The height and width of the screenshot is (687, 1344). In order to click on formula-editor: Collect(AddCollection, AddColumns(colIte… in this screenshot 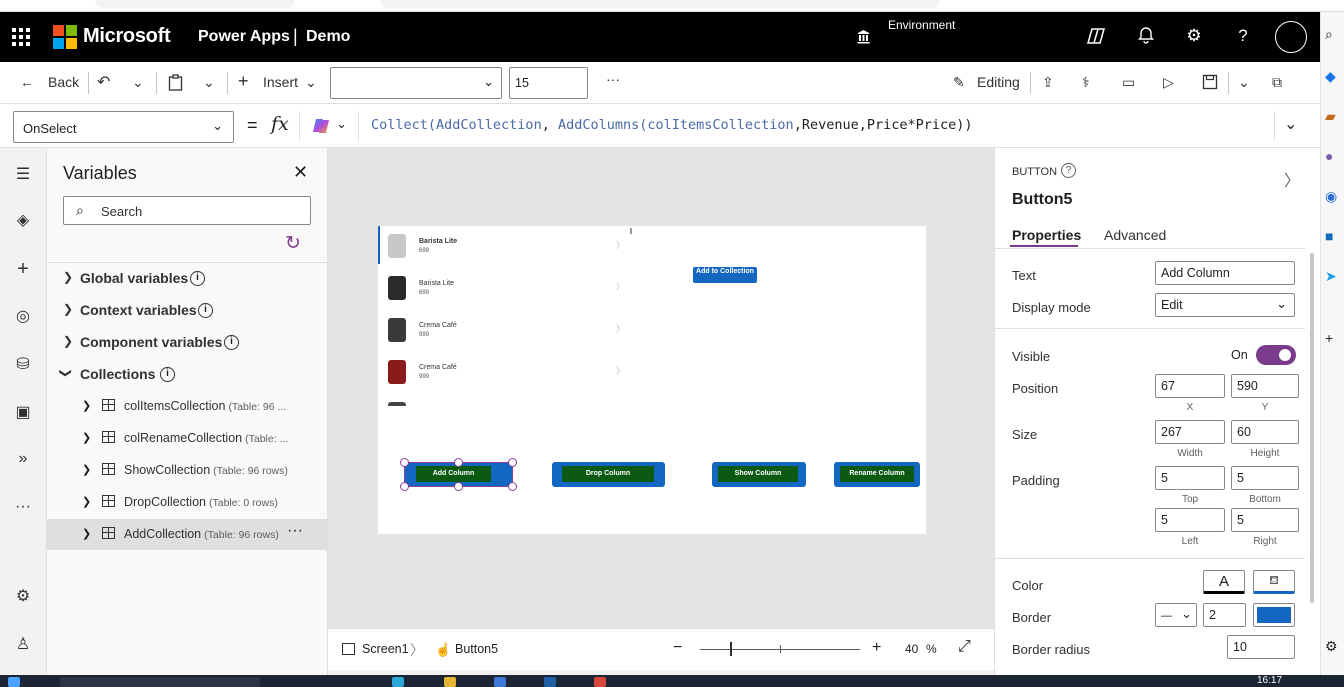, I will do `click(672, 125)`.